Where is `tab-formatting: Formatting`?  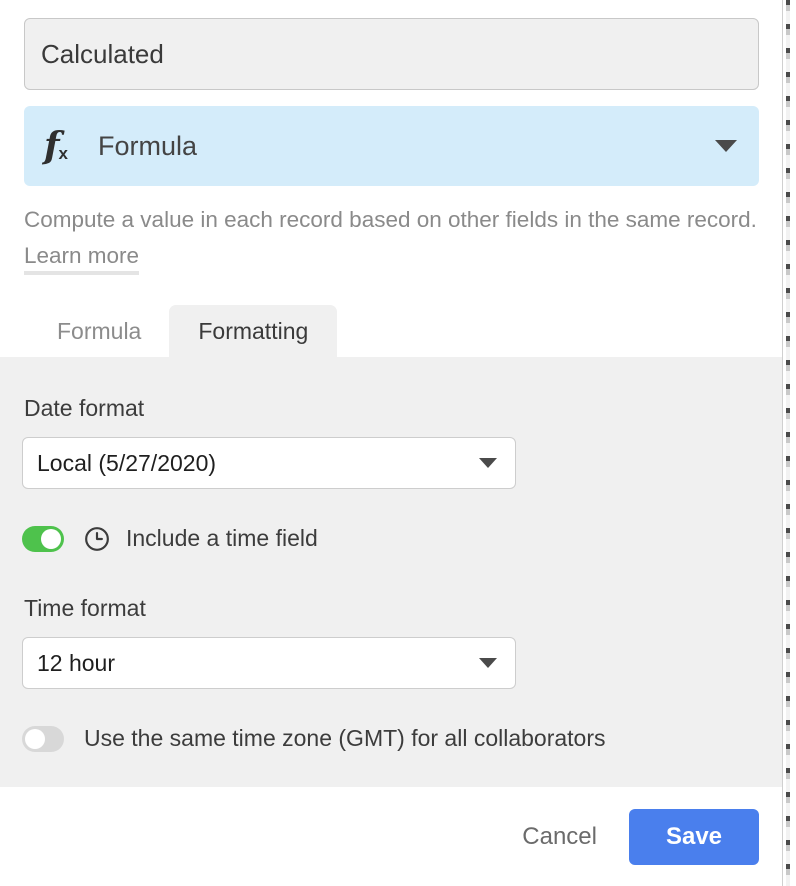 tab-formatting: Formatting is located at coordinates (253, 331).